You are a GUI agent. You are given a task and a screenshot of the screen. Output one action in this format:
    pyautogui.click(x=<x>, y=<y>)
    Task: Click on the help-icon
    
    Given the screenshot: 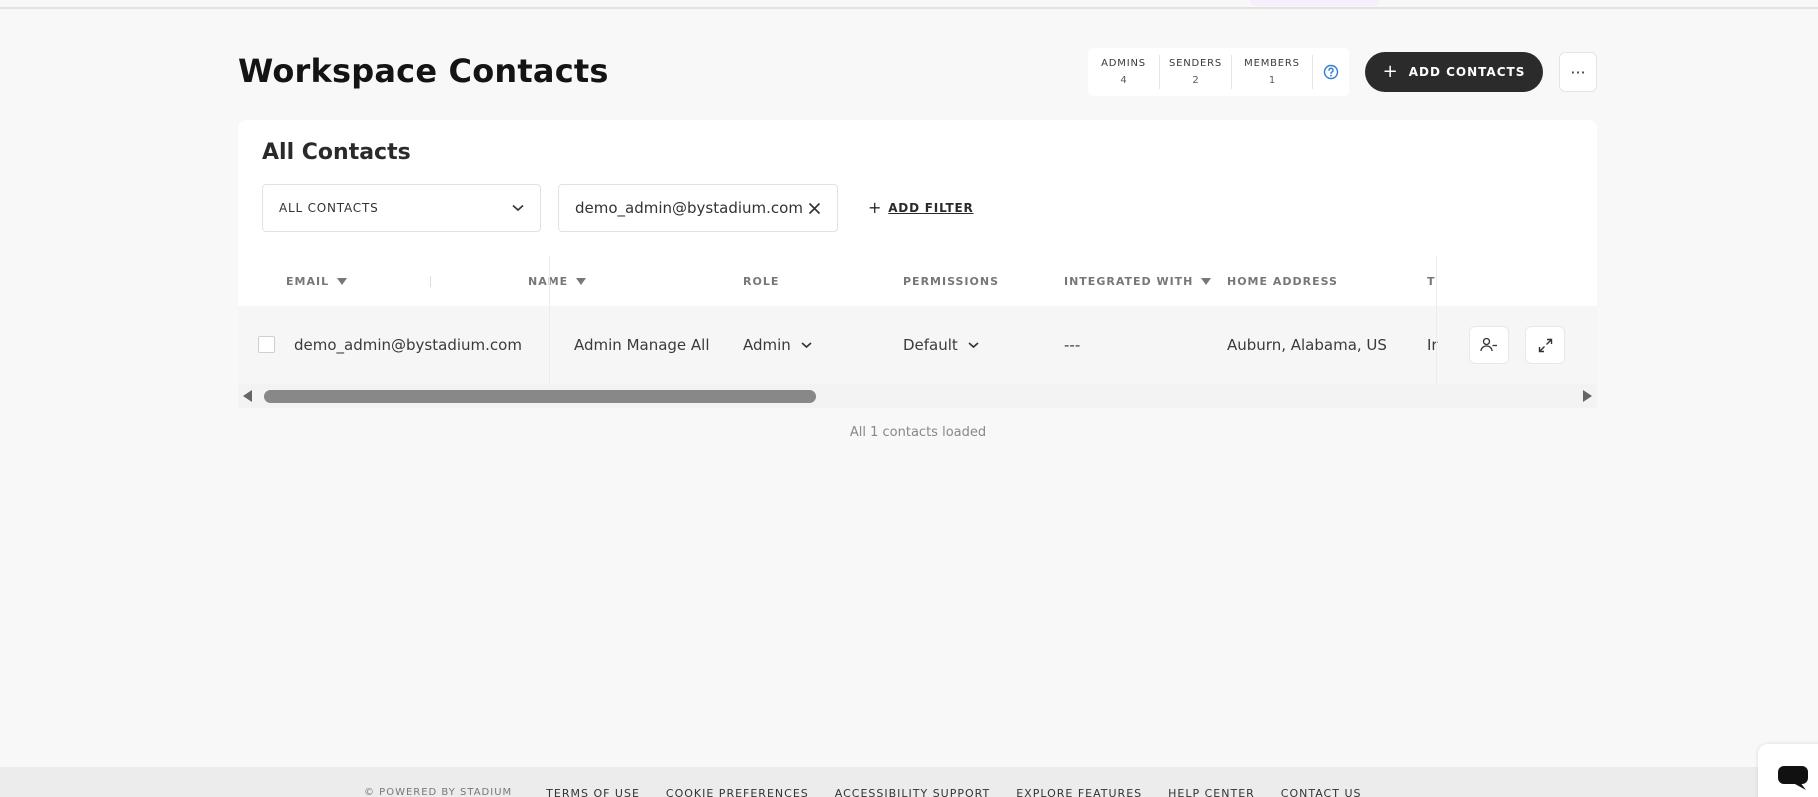 What is the action you would take?
    pyautogui.click(x=1331, y=72)
    